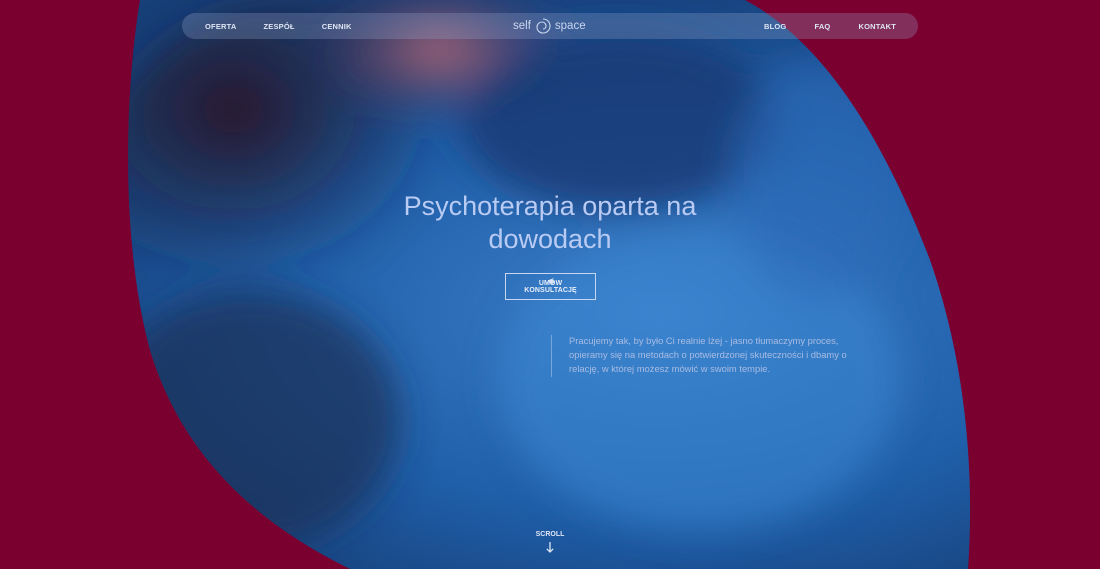  I want to click on headline-line-1: Psychoterapia oparta na, so click(550, 206).